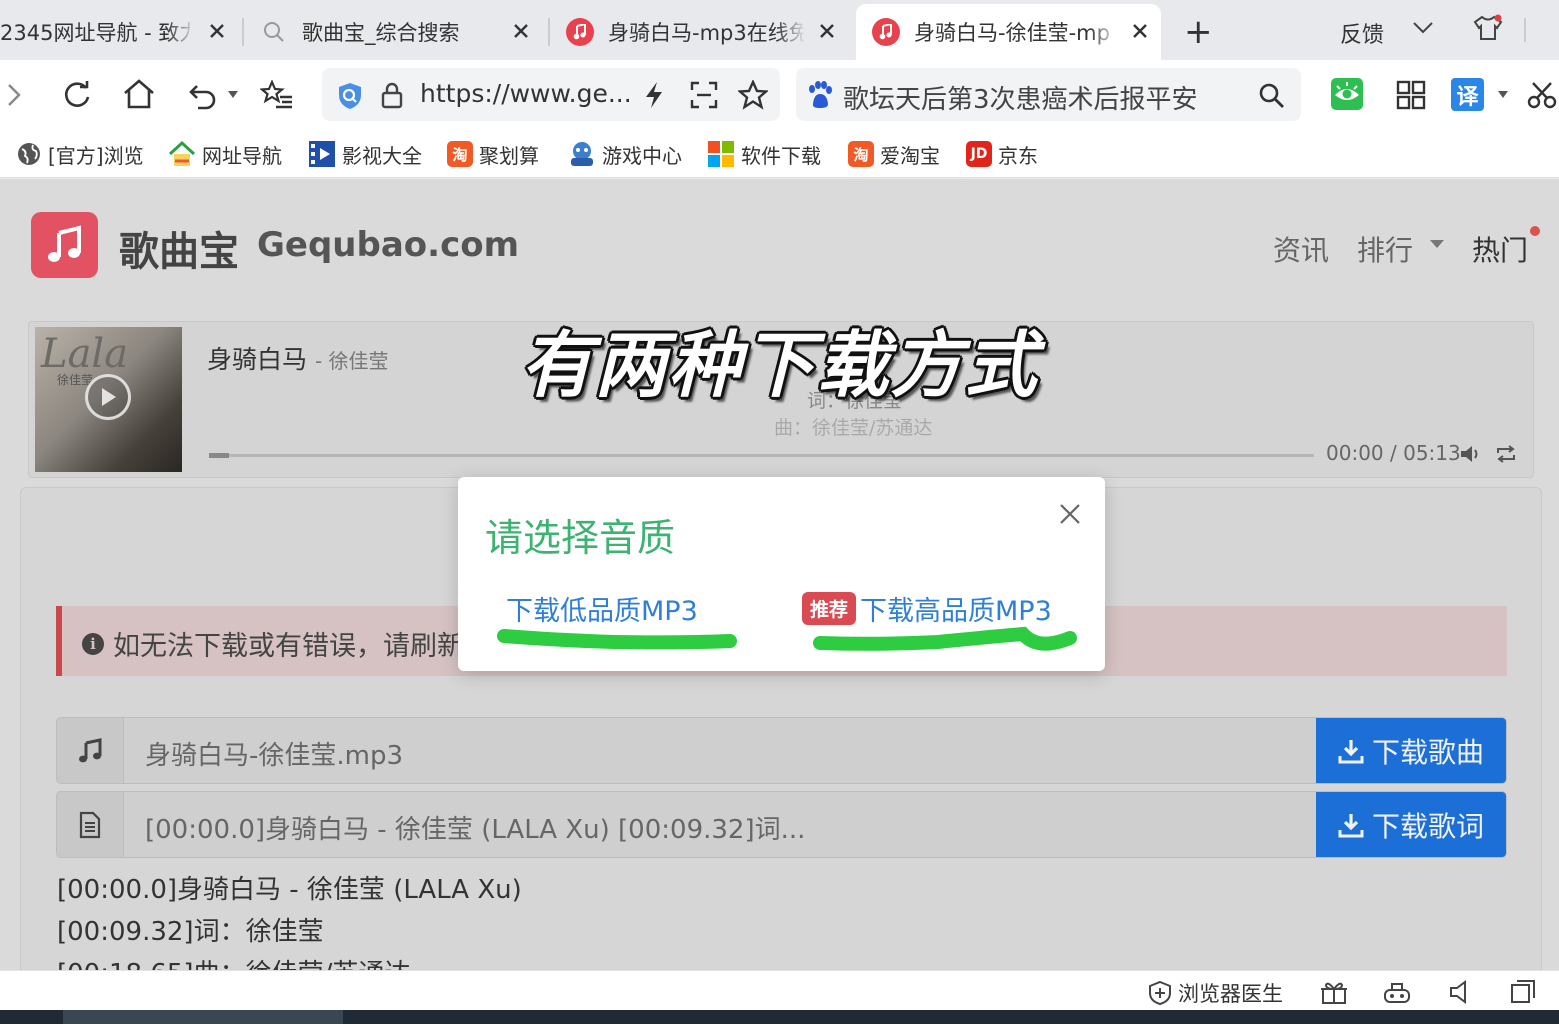  Describe the element at coordinates (1347, 94) in the screenshot. I see `eye-care-icon` at that location.